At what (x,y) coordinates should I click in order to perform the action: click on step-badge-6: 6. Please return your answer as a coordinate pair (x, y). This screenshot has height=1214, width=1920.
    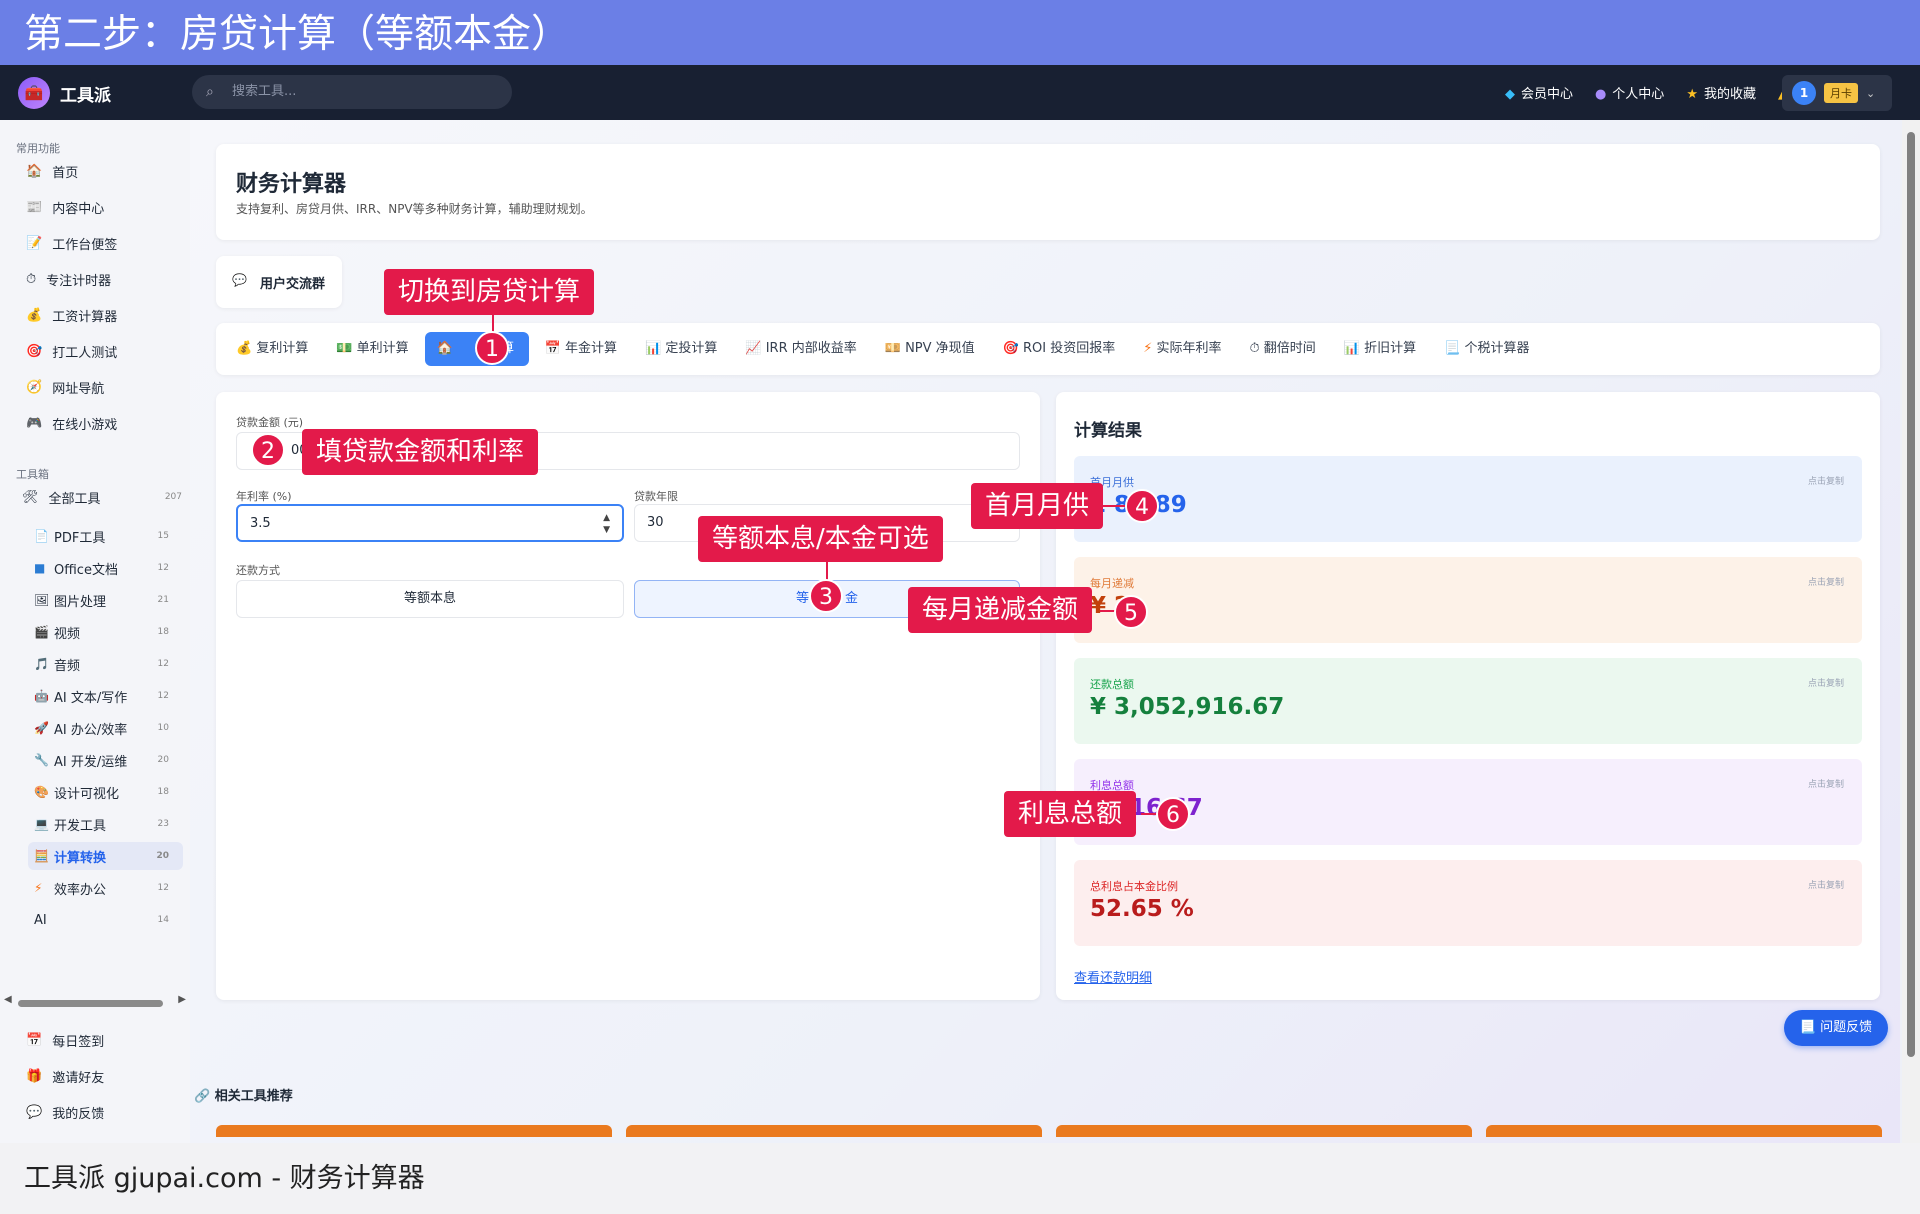
    Looking at the image, I should click on (1173, 814).